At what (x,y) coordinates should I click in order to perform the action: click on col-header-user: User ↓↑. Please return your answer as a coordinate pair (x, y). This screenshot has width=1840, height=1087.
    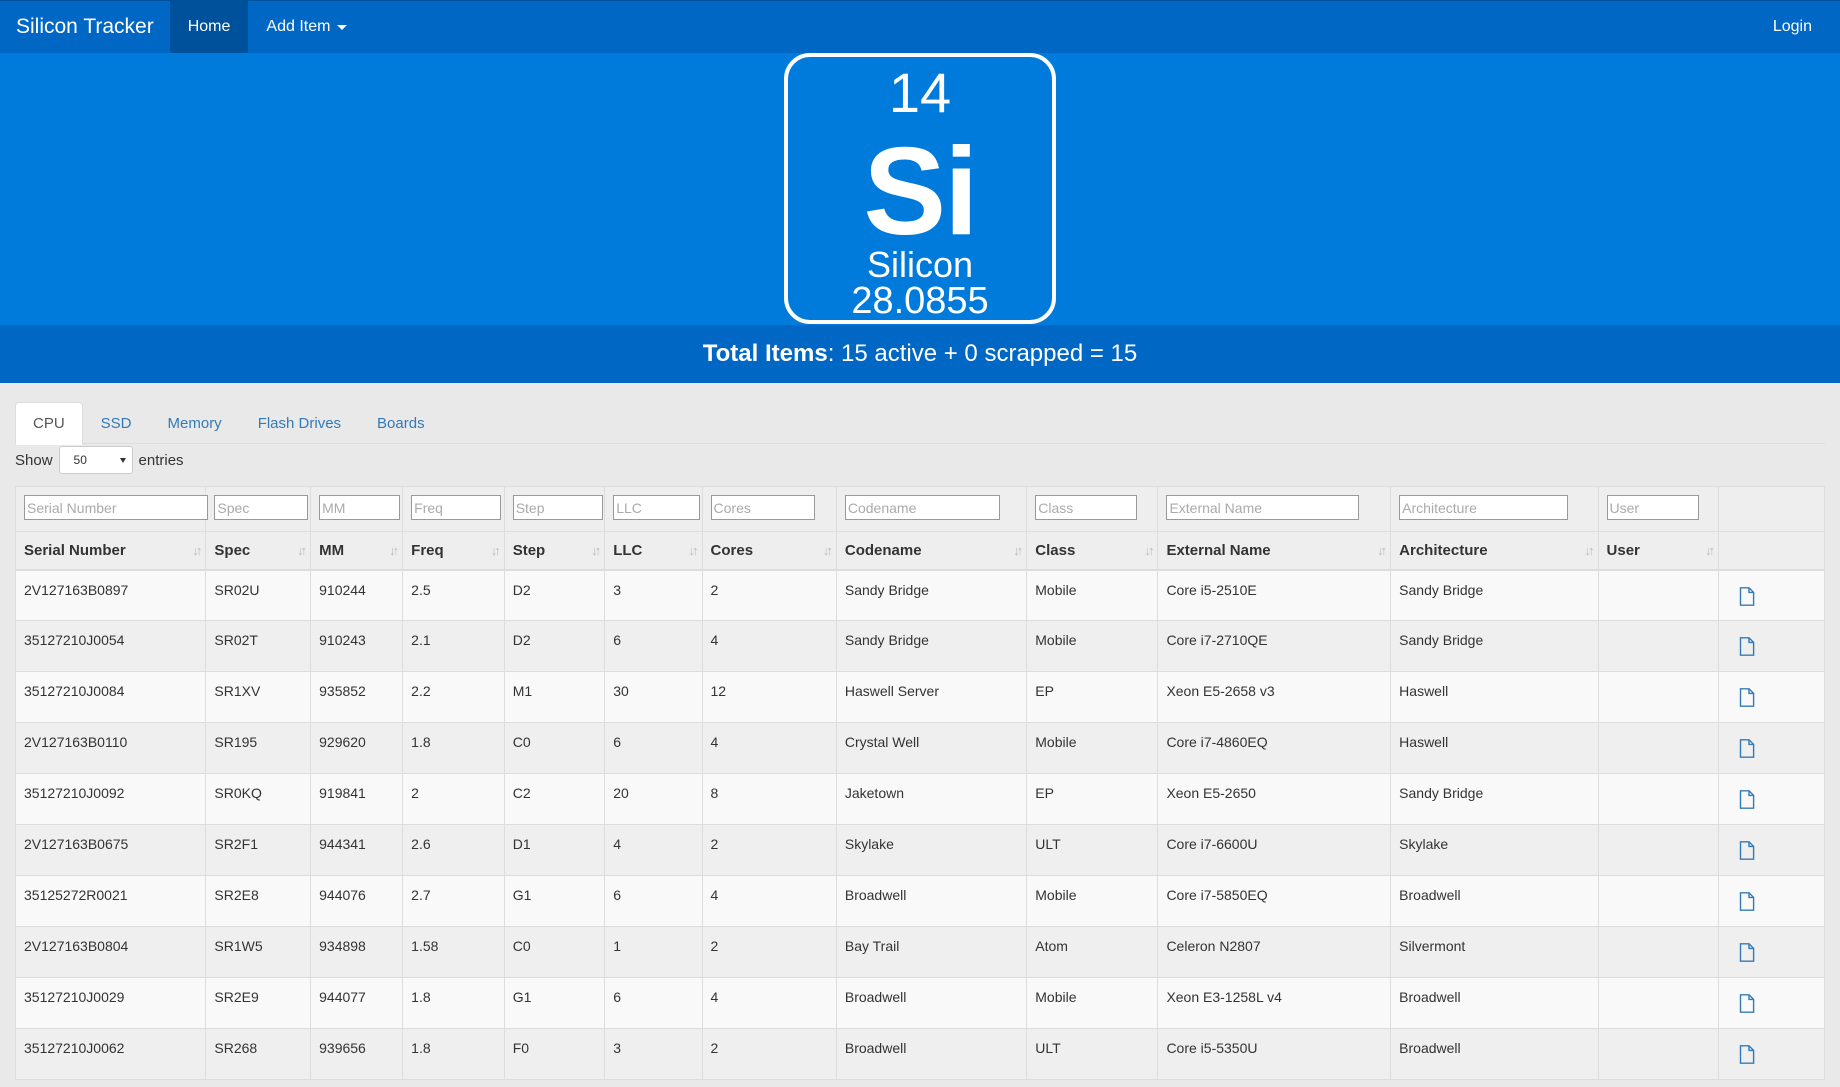
    Looking at the image, I should click on (1658, 551).